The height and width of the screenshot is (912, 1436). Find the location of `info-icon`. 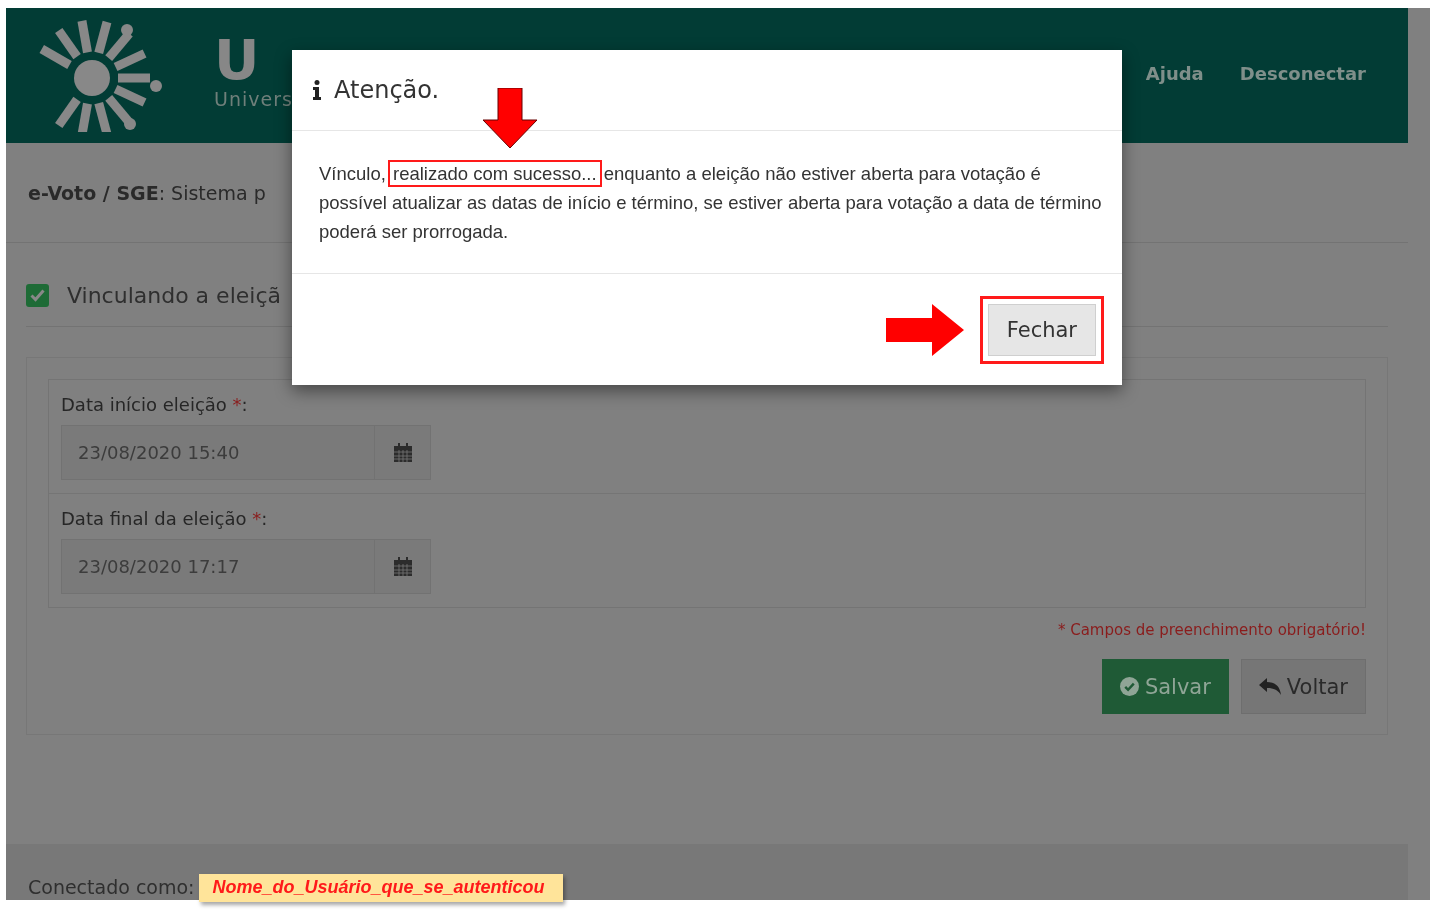

info-icon is located at coordinates (317, 90).